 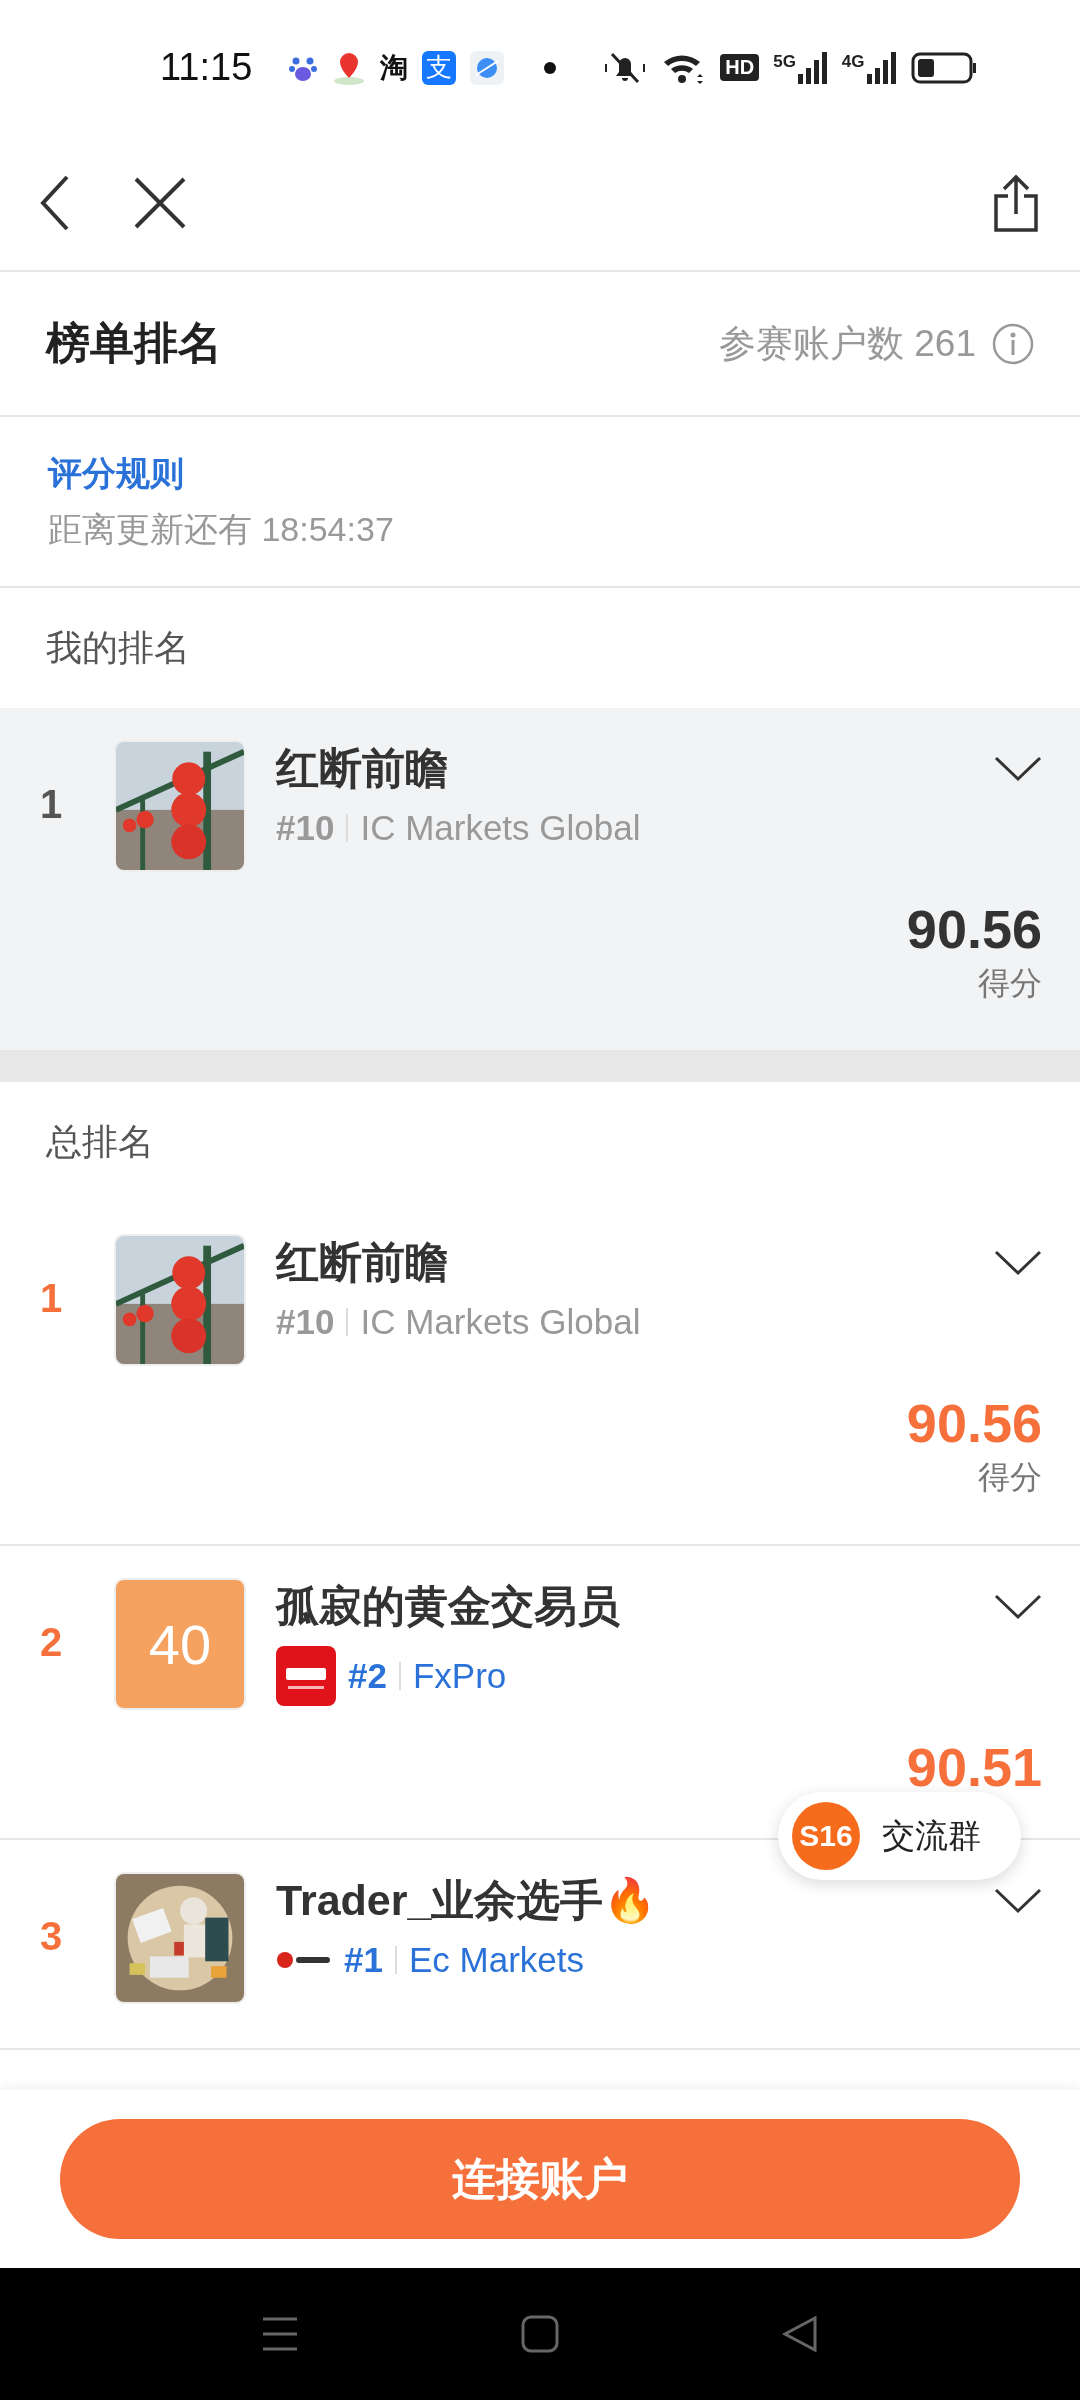 I want to click on home-icon, so click(x=540, y=2334).